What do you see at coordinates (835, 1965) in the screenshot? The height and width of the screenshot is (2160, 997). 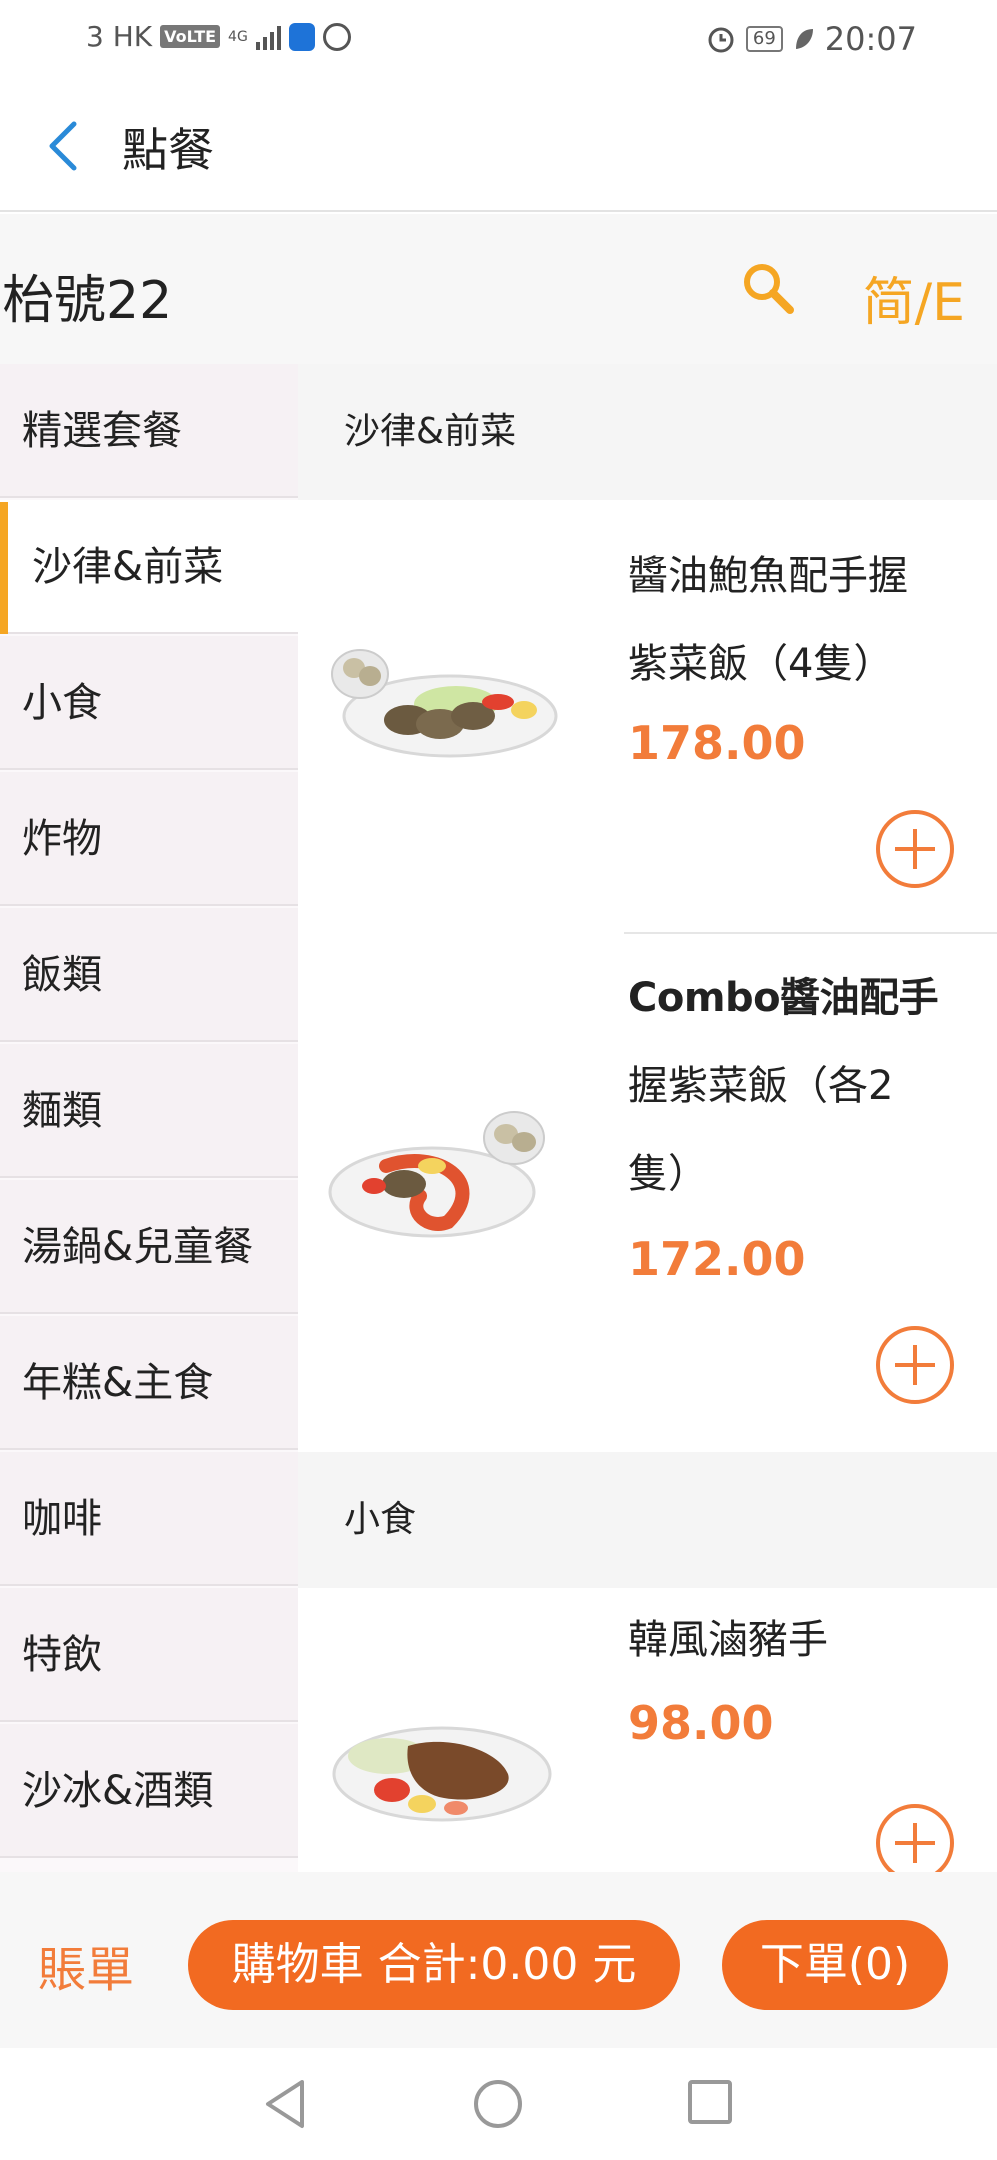 I see `place-order-button: 下單(0)` at bounding box center [835, 1965].